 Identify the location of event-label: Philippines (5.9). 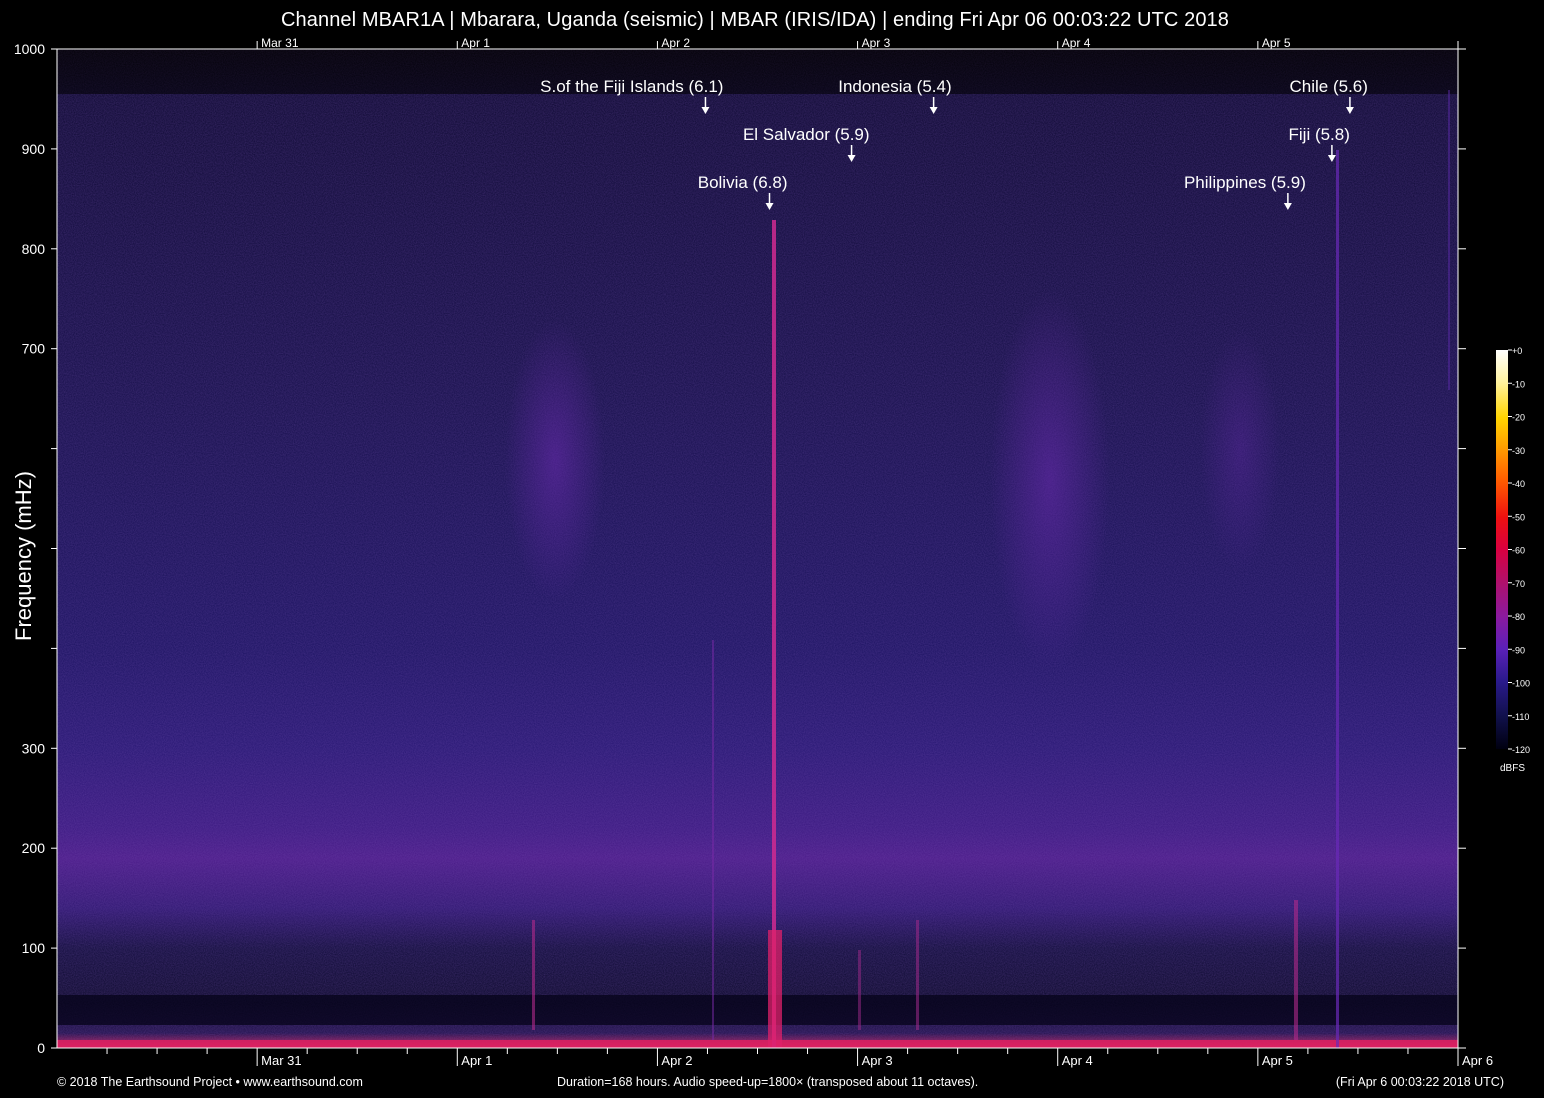
(1245, 182).